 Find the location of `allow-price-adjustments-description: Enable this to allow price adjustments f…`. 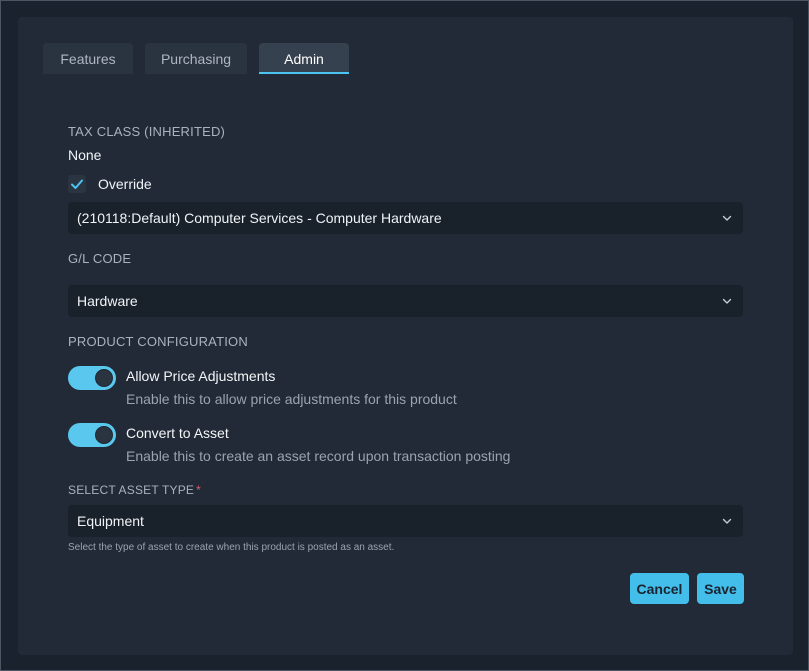

allow-price-adjustments-description: Enable this to allow price adjustments f… is located at coordinates (291, 399).